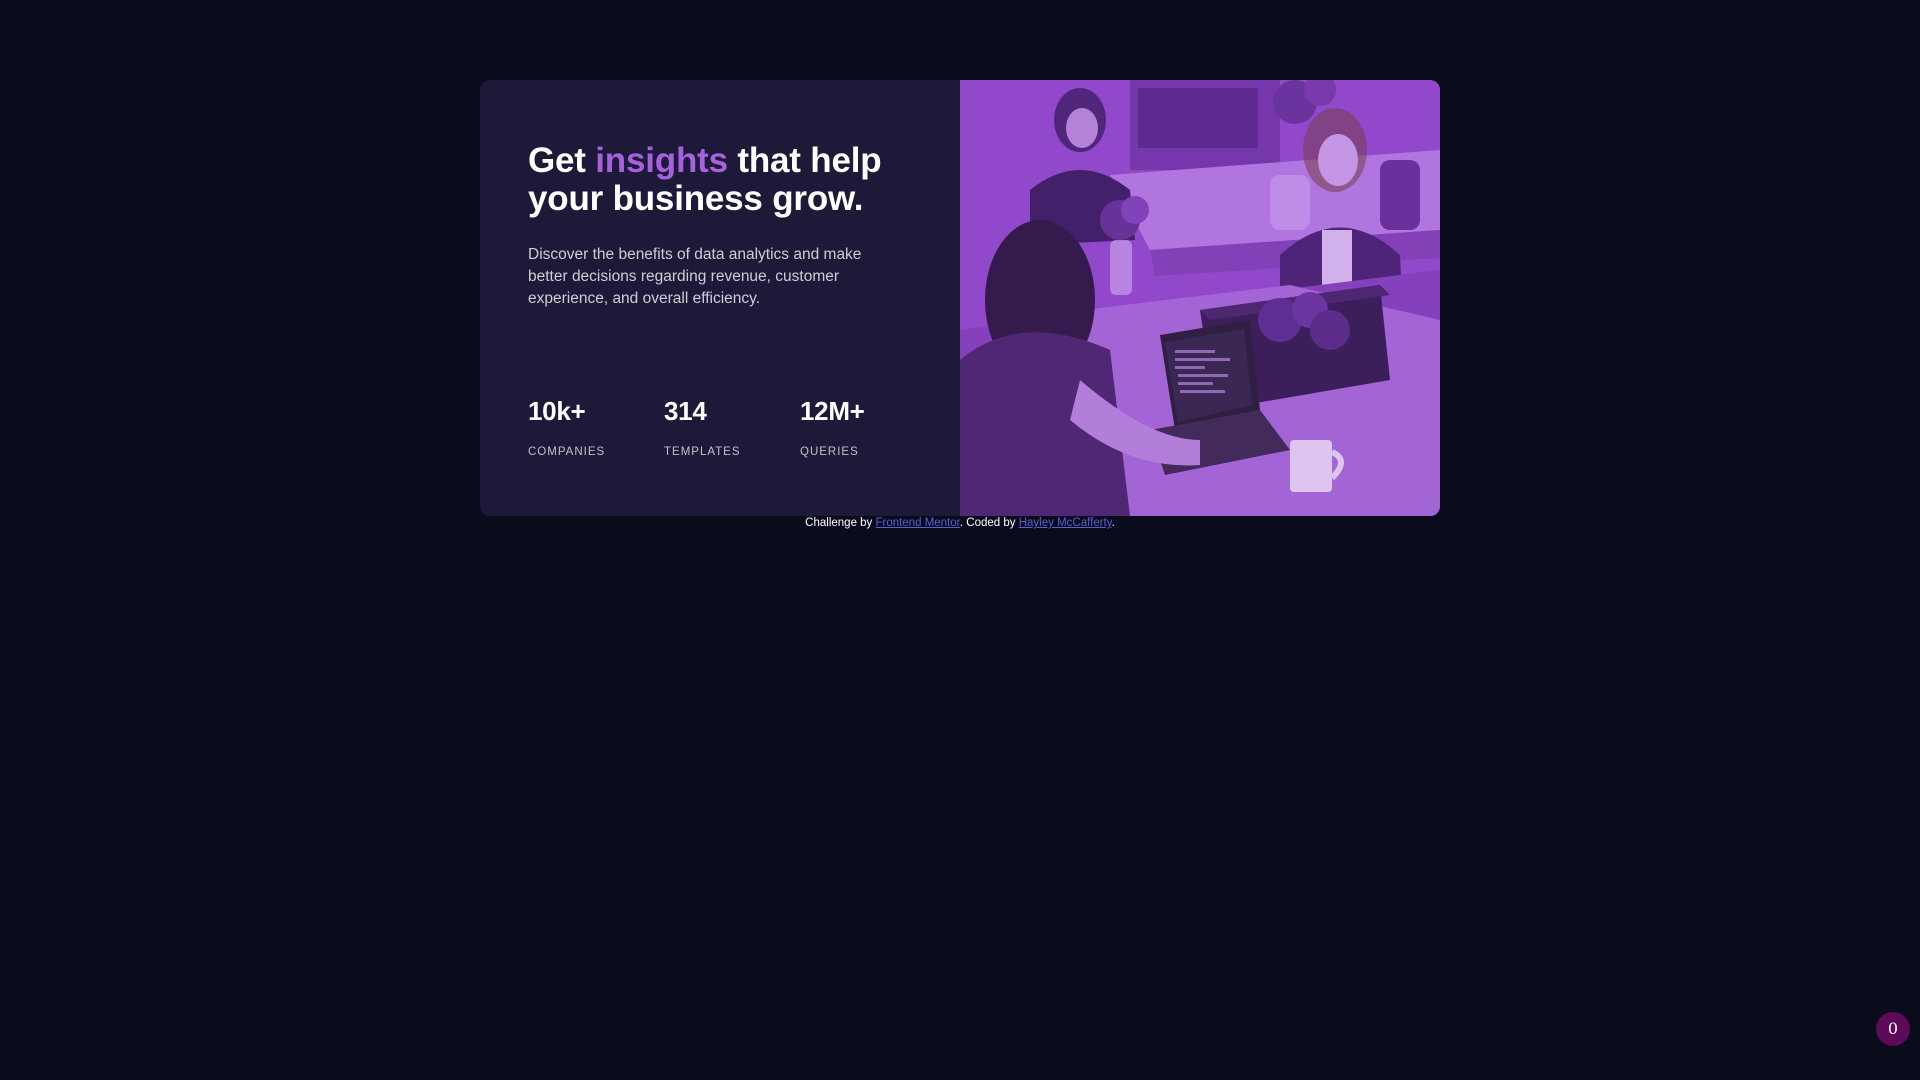 This screenshot has height=1080, width=1920. What do you see at coordinates (596, 427) in the screenshot?
I see `stat-companies: 10k+ COMPANIES` at bounding box center [596, 427].